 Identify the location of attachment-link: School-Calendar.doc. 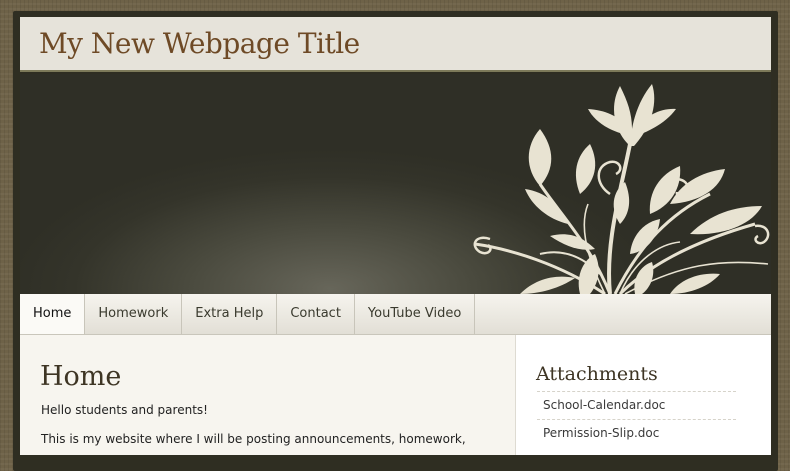
(636, 405).